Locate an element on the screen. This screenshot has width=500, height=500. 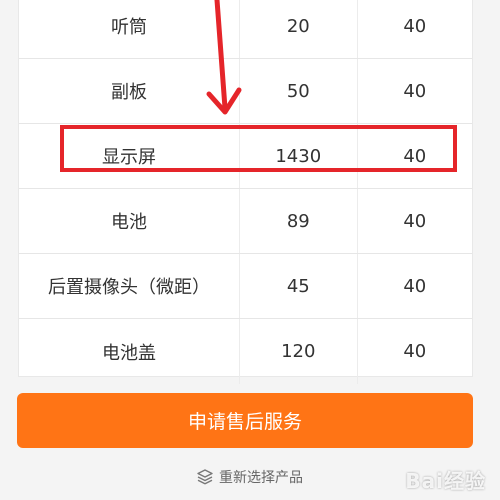
part-price: 89 is located at coordinates (297, 221).